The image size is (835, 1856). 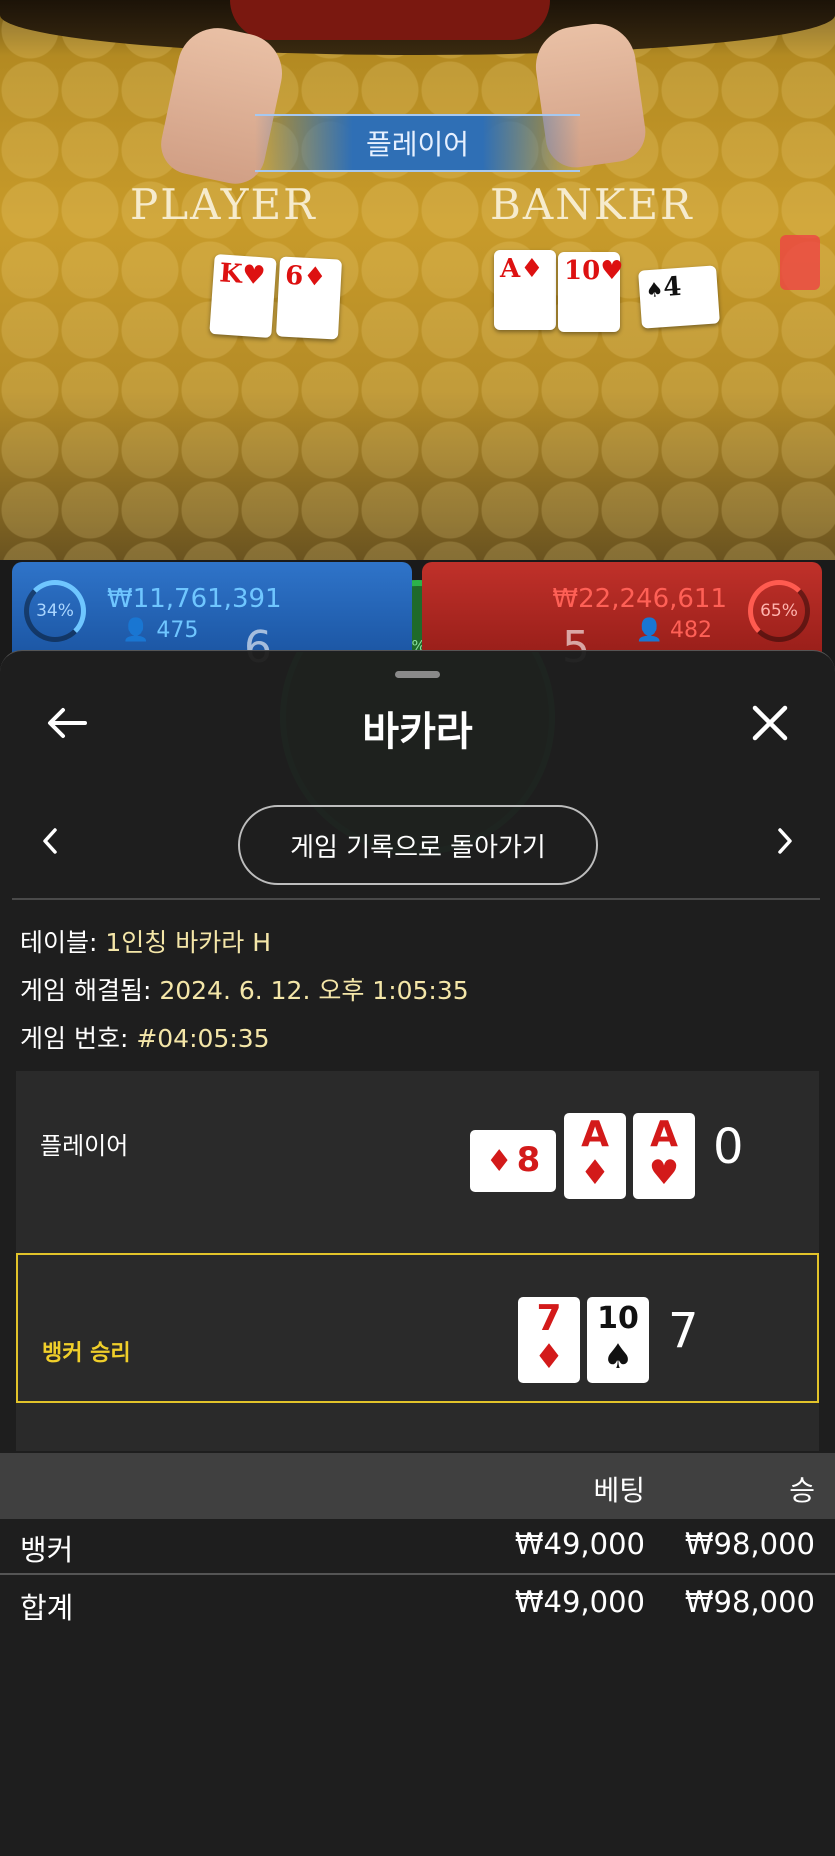 I want to click on total-bet-amount: ₩49,000, so click(x=579, y=1602).